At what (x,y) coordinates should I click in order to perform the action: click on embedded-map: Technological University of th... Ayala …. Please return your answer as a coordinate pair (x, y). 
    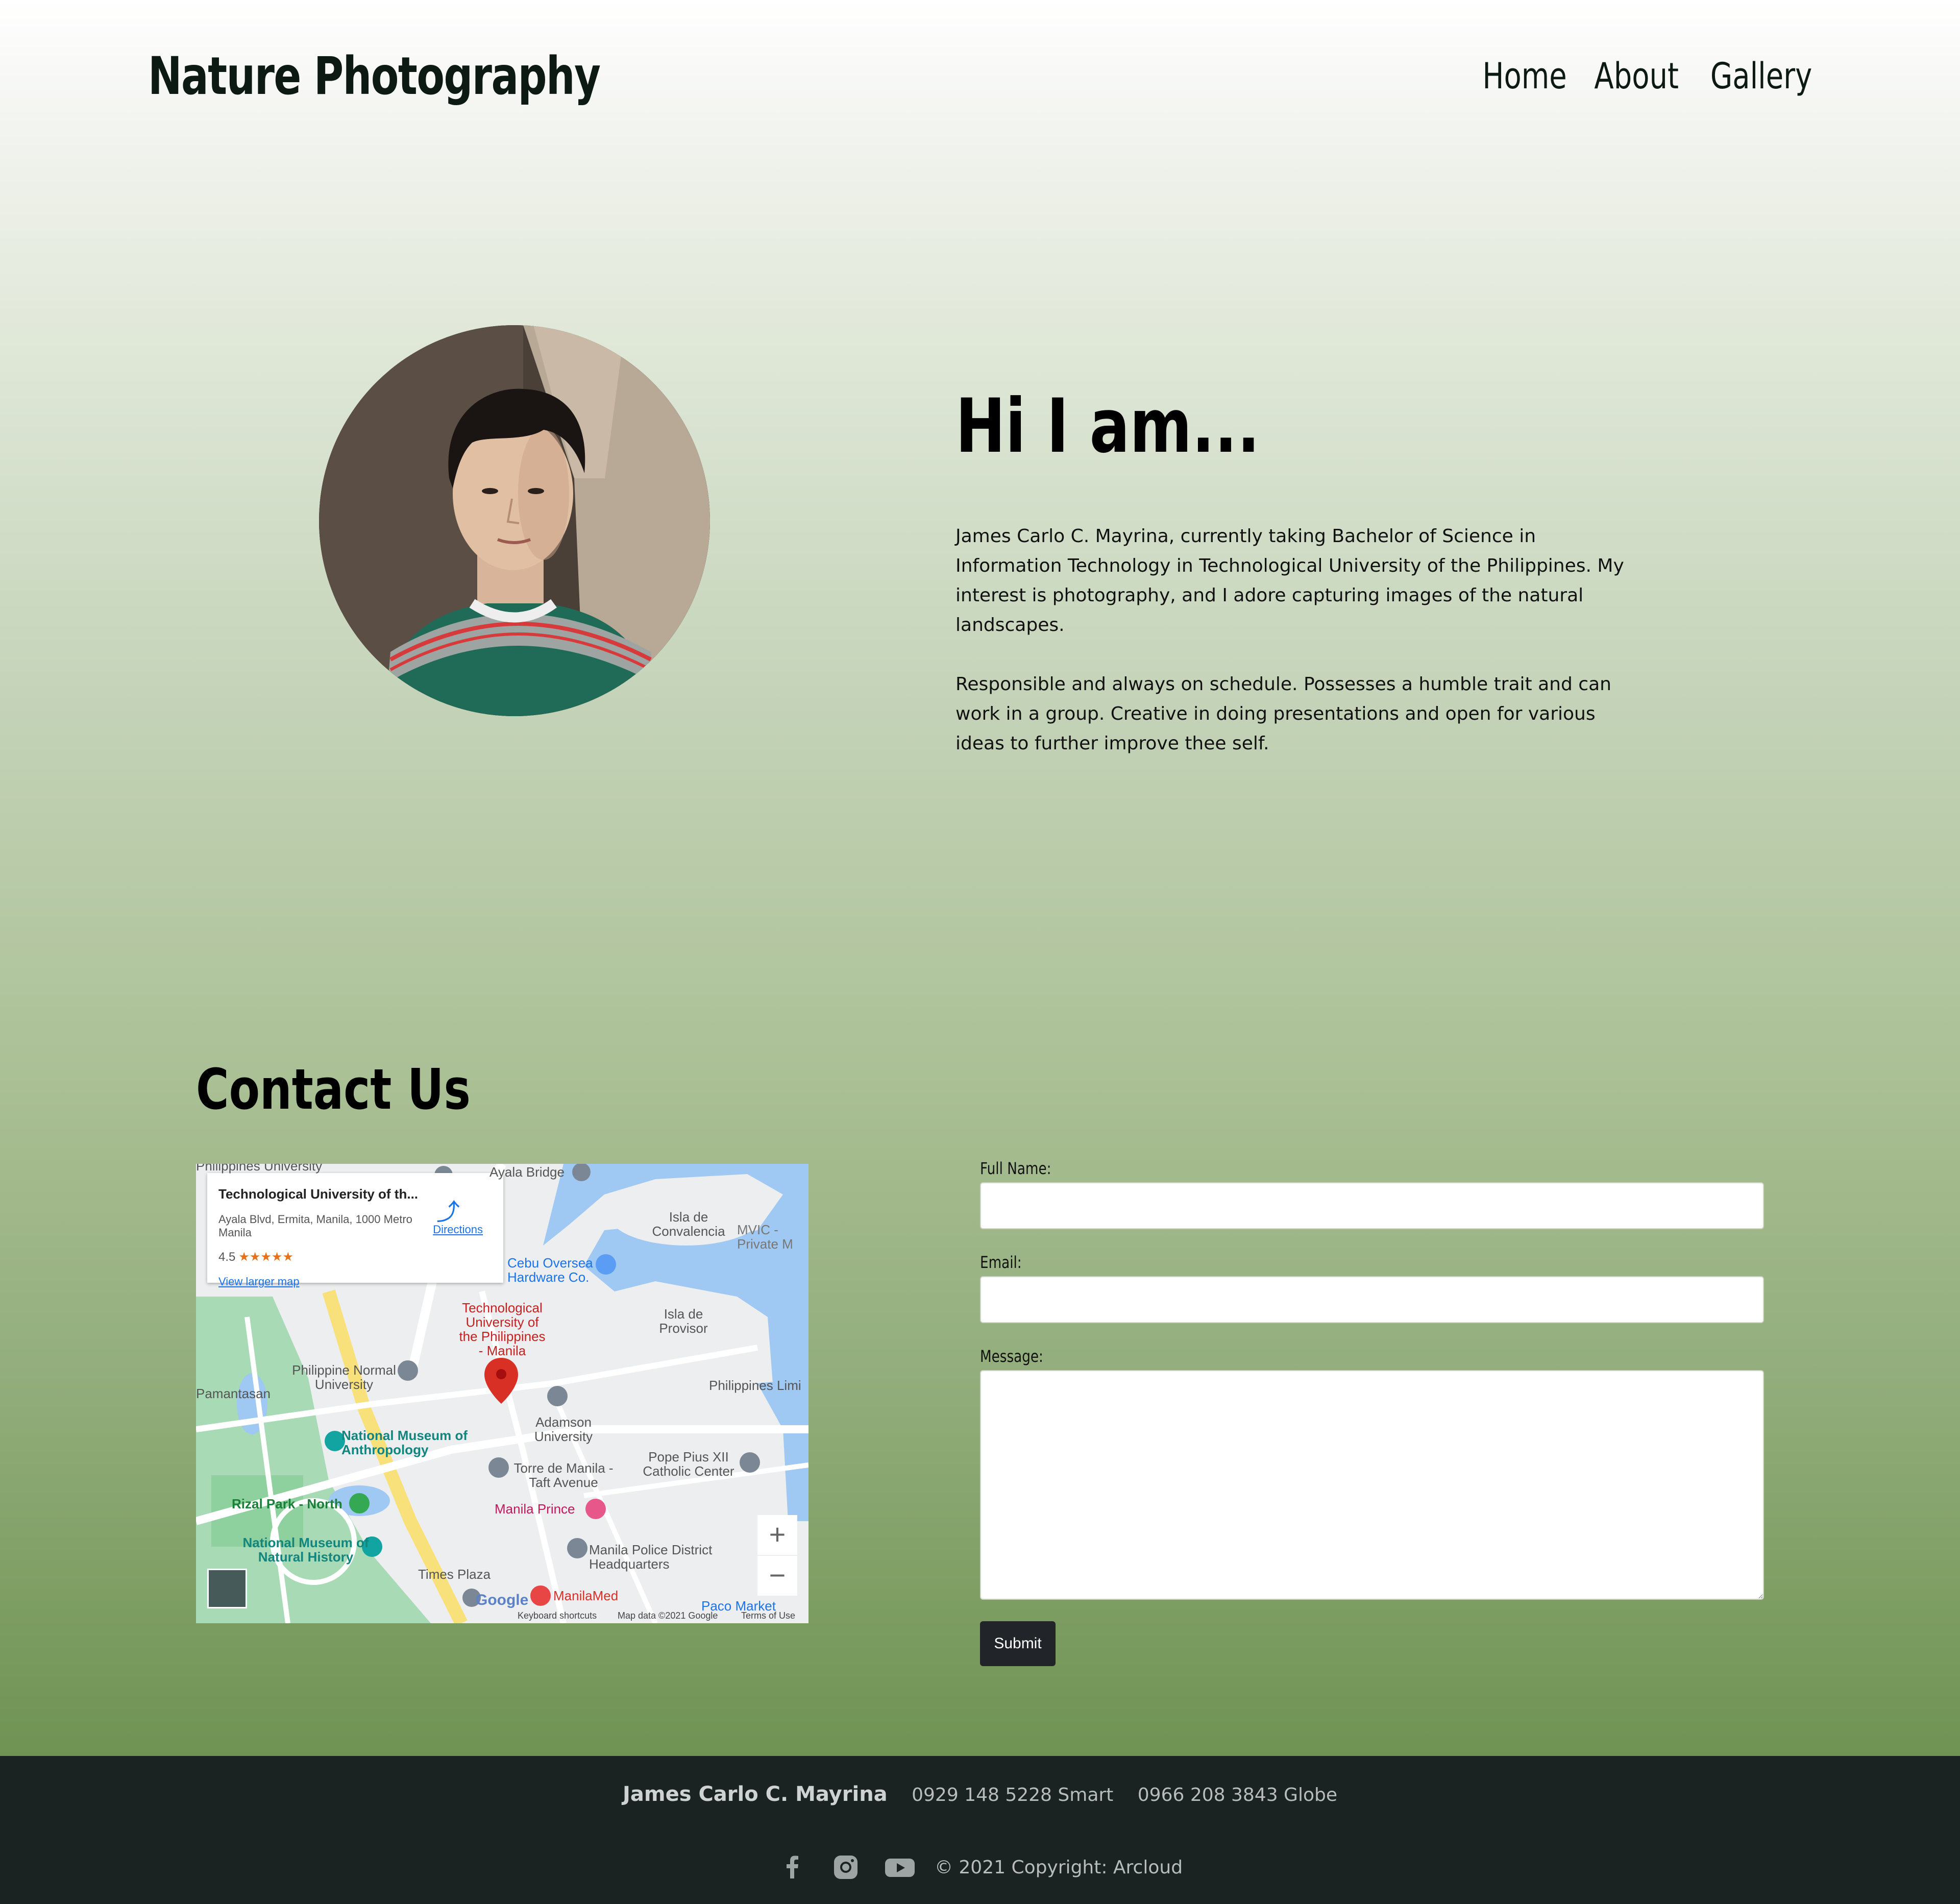
    Looking at the image, I should click on (502, 1393).